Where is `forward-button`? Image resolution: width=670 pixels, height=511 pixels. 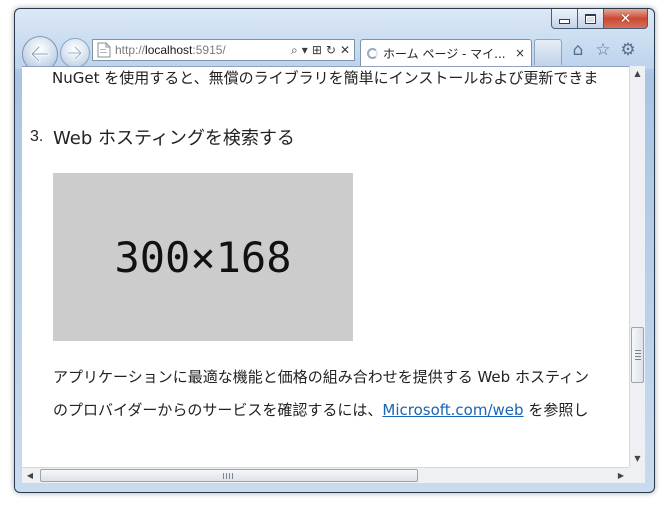 forward-button is located at coordinates (75, 53).